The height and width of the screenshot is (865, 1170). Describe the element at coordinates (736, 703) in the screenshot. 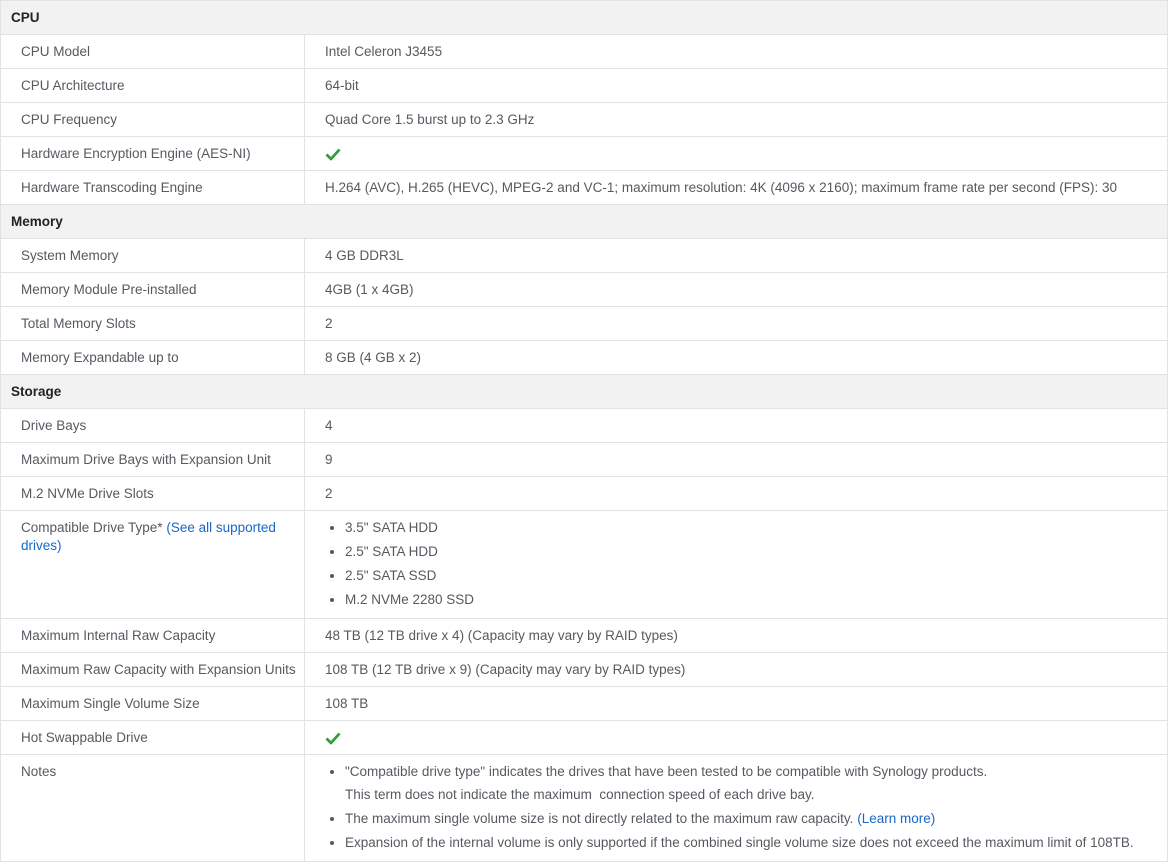

I see `spec-value: 108 TB` at that location.